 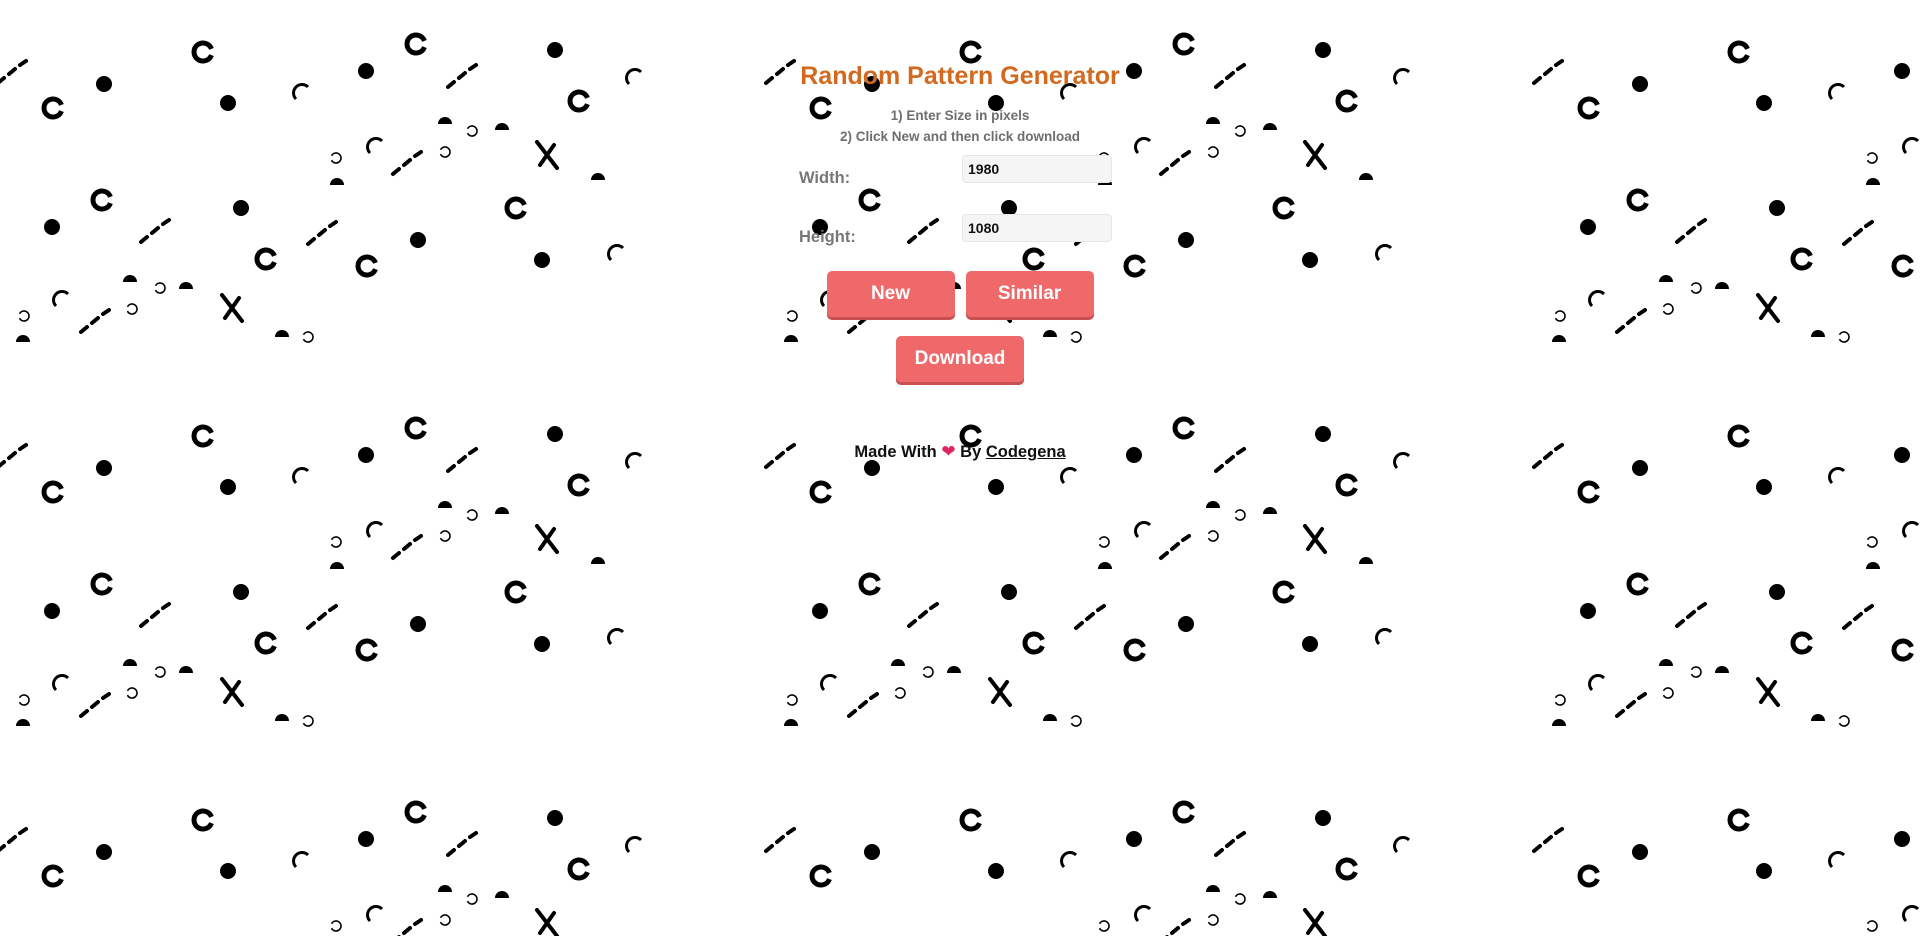 What do you see at coordinates (1026, 452) in the screenshot?
I see `codegena-link: Codegena` at bounding box center [1026, 452].